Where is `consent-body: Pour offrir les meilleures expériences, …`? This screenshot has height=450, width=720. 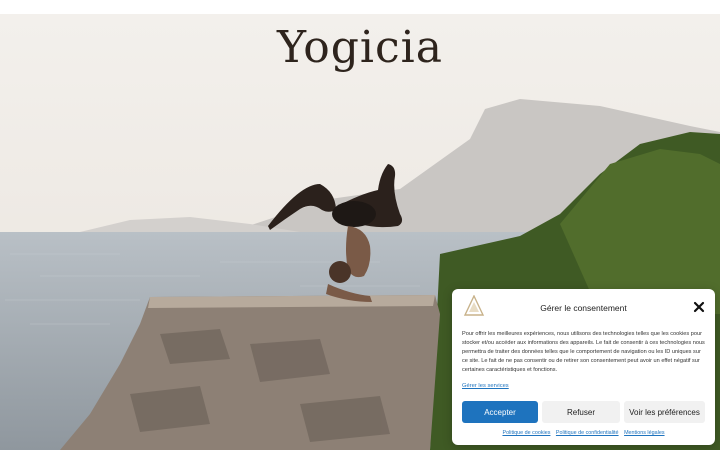
consent-body: Pour offrir les meilleures expériences, … is located at coordinates (583, 352).